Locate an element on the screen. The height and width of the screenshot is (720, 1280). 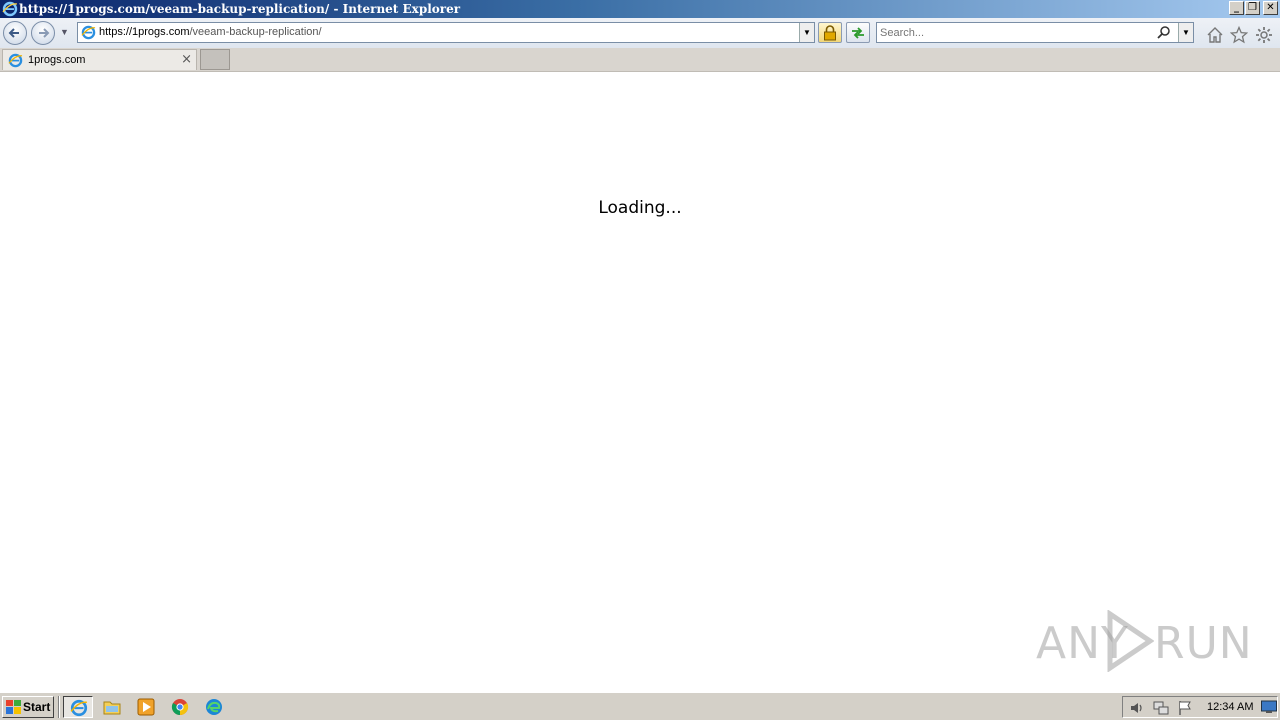
folder-icon is located at coordinates (112, 708).